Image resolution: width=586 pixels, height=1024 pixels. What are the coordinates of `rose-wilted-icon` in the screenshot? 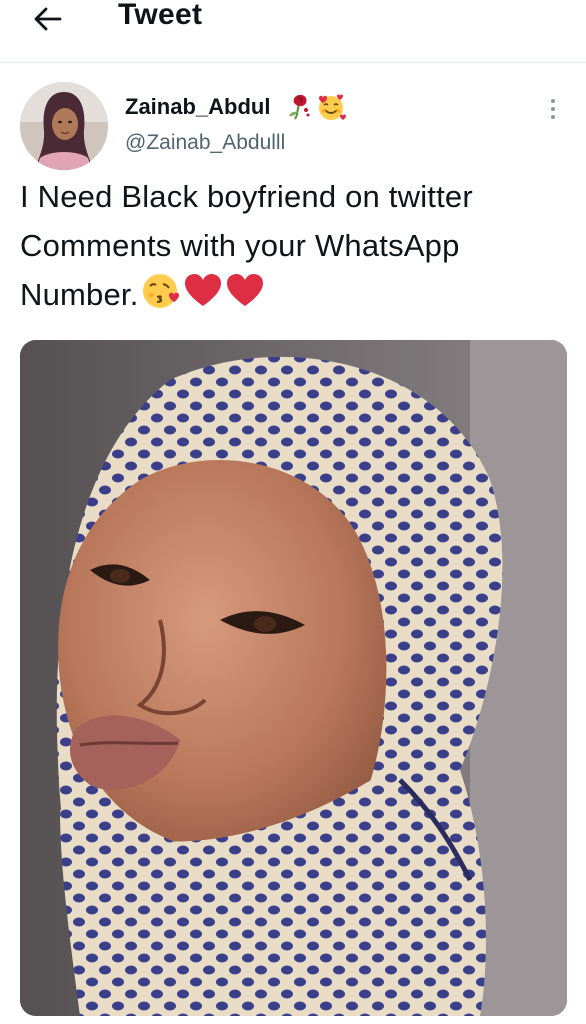 It's located at (299, 107).